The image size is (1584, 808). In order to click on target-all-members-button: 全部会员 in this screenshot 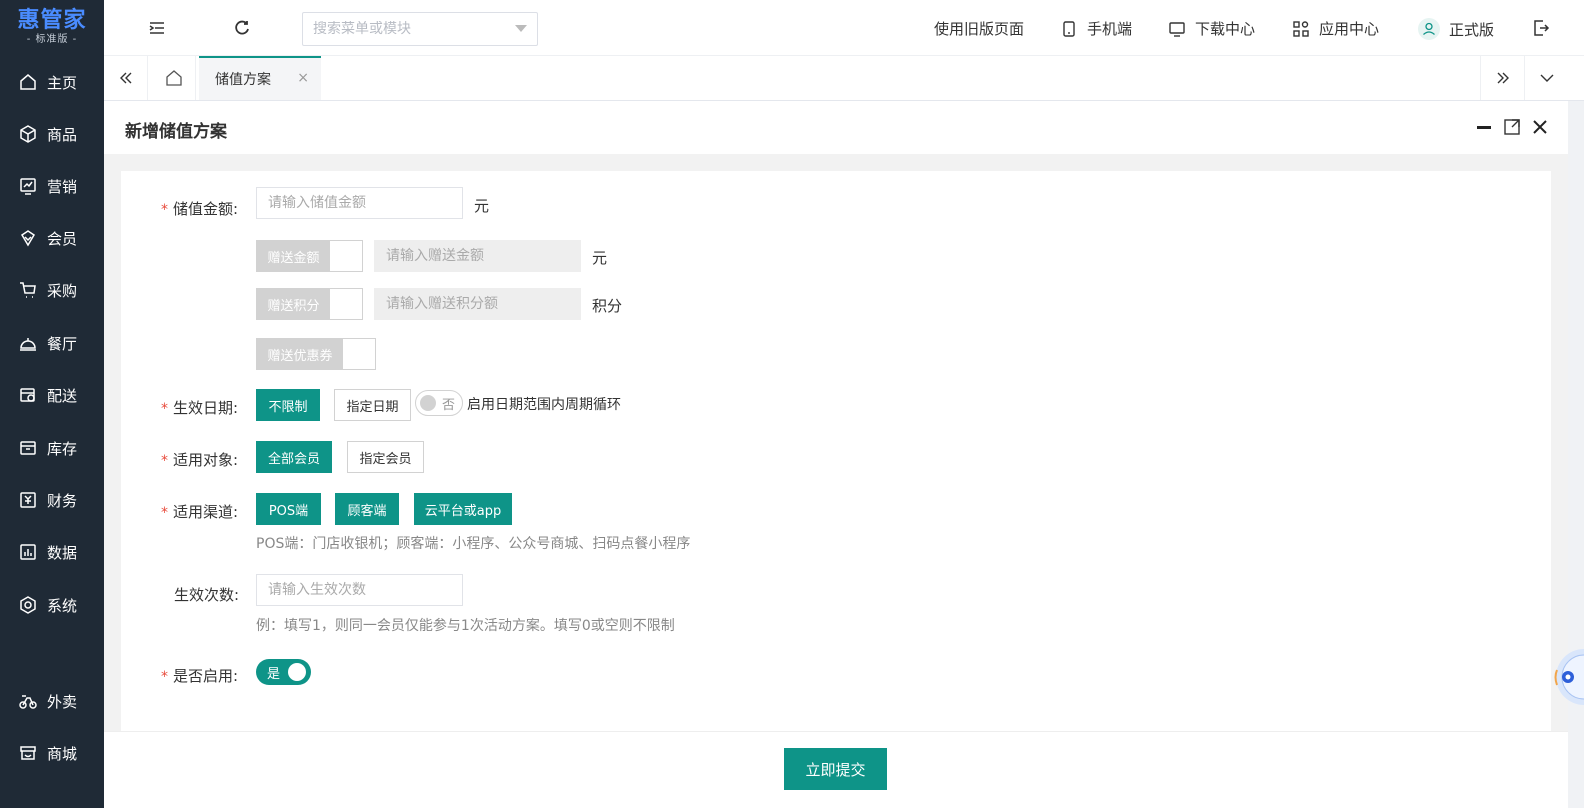, I will do `click(294, 457)`.